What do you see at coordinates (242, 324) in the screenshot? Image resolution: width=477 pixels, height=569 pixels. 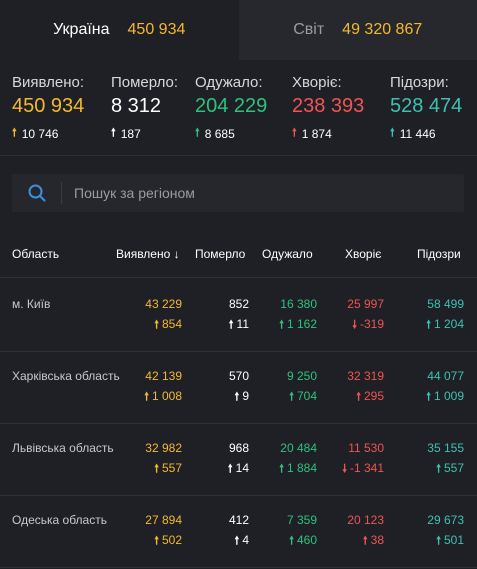 I see `cell-deaths-delta-value: 11` at bounding box center [242, 324].